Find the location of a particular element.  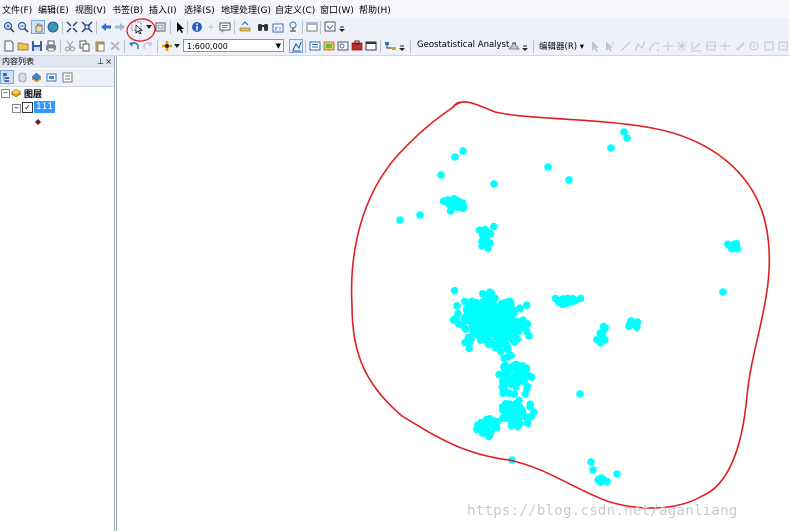

back-arrow-icon is located at coordinates (106, 27).